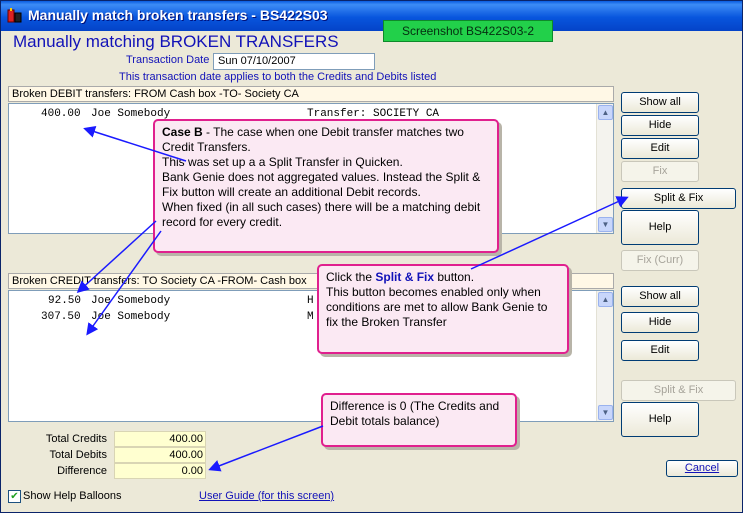 The height and width of the screenshot is (513, 743). Describe the element at coordinates (604, 168) in the screenshot. I see `debit-scrollbar: ▲ ▼` at that location.